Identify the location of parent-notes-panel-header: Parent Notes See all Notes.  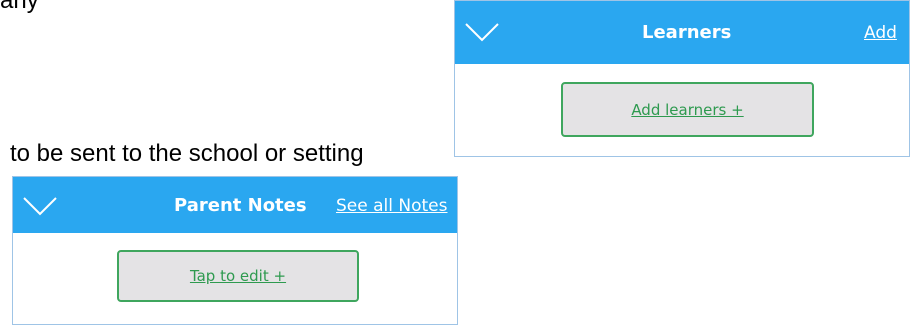
(235, 205).